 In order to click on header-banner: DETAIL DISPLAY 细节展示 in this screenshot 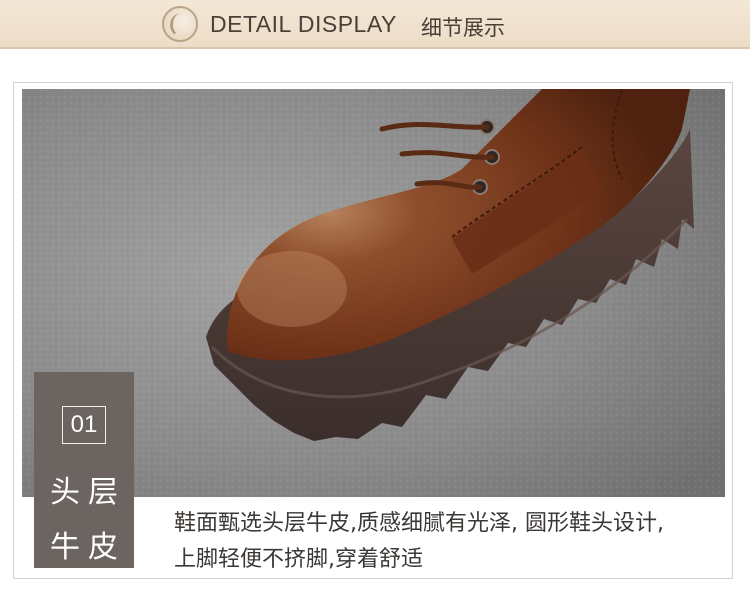, I will do `click(375, 24)`.